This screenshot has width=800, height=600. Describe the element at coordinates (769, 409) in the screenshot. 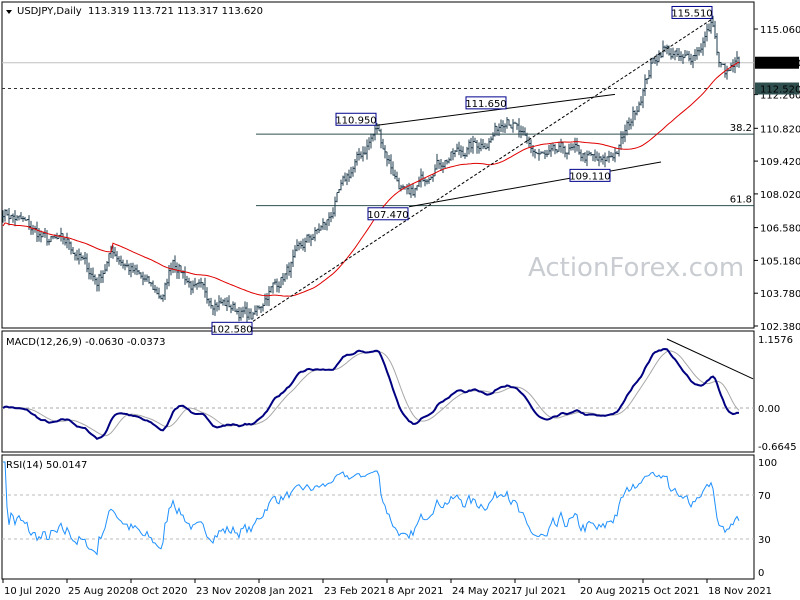

I see `macd-y-tick-label: 0.00` at that location.